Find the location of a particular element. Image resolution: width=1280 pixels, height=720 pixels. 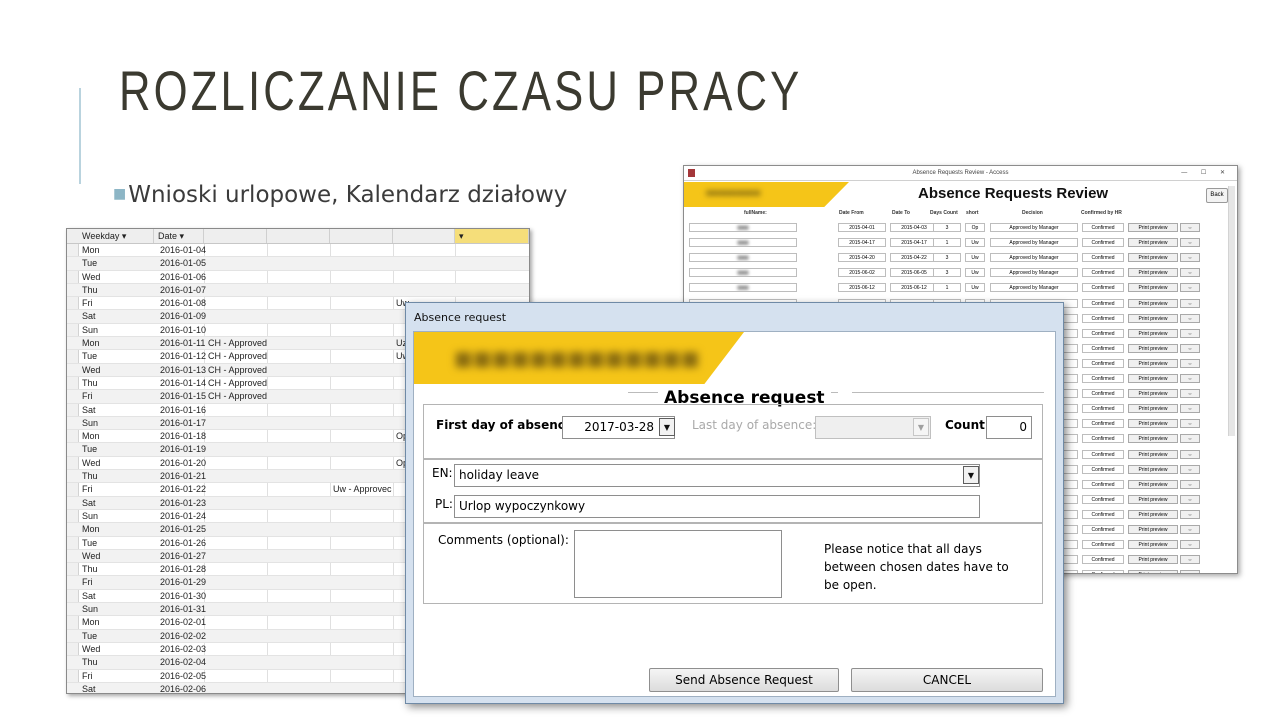

count-field: 0 is located at coordinates (1009, 427).